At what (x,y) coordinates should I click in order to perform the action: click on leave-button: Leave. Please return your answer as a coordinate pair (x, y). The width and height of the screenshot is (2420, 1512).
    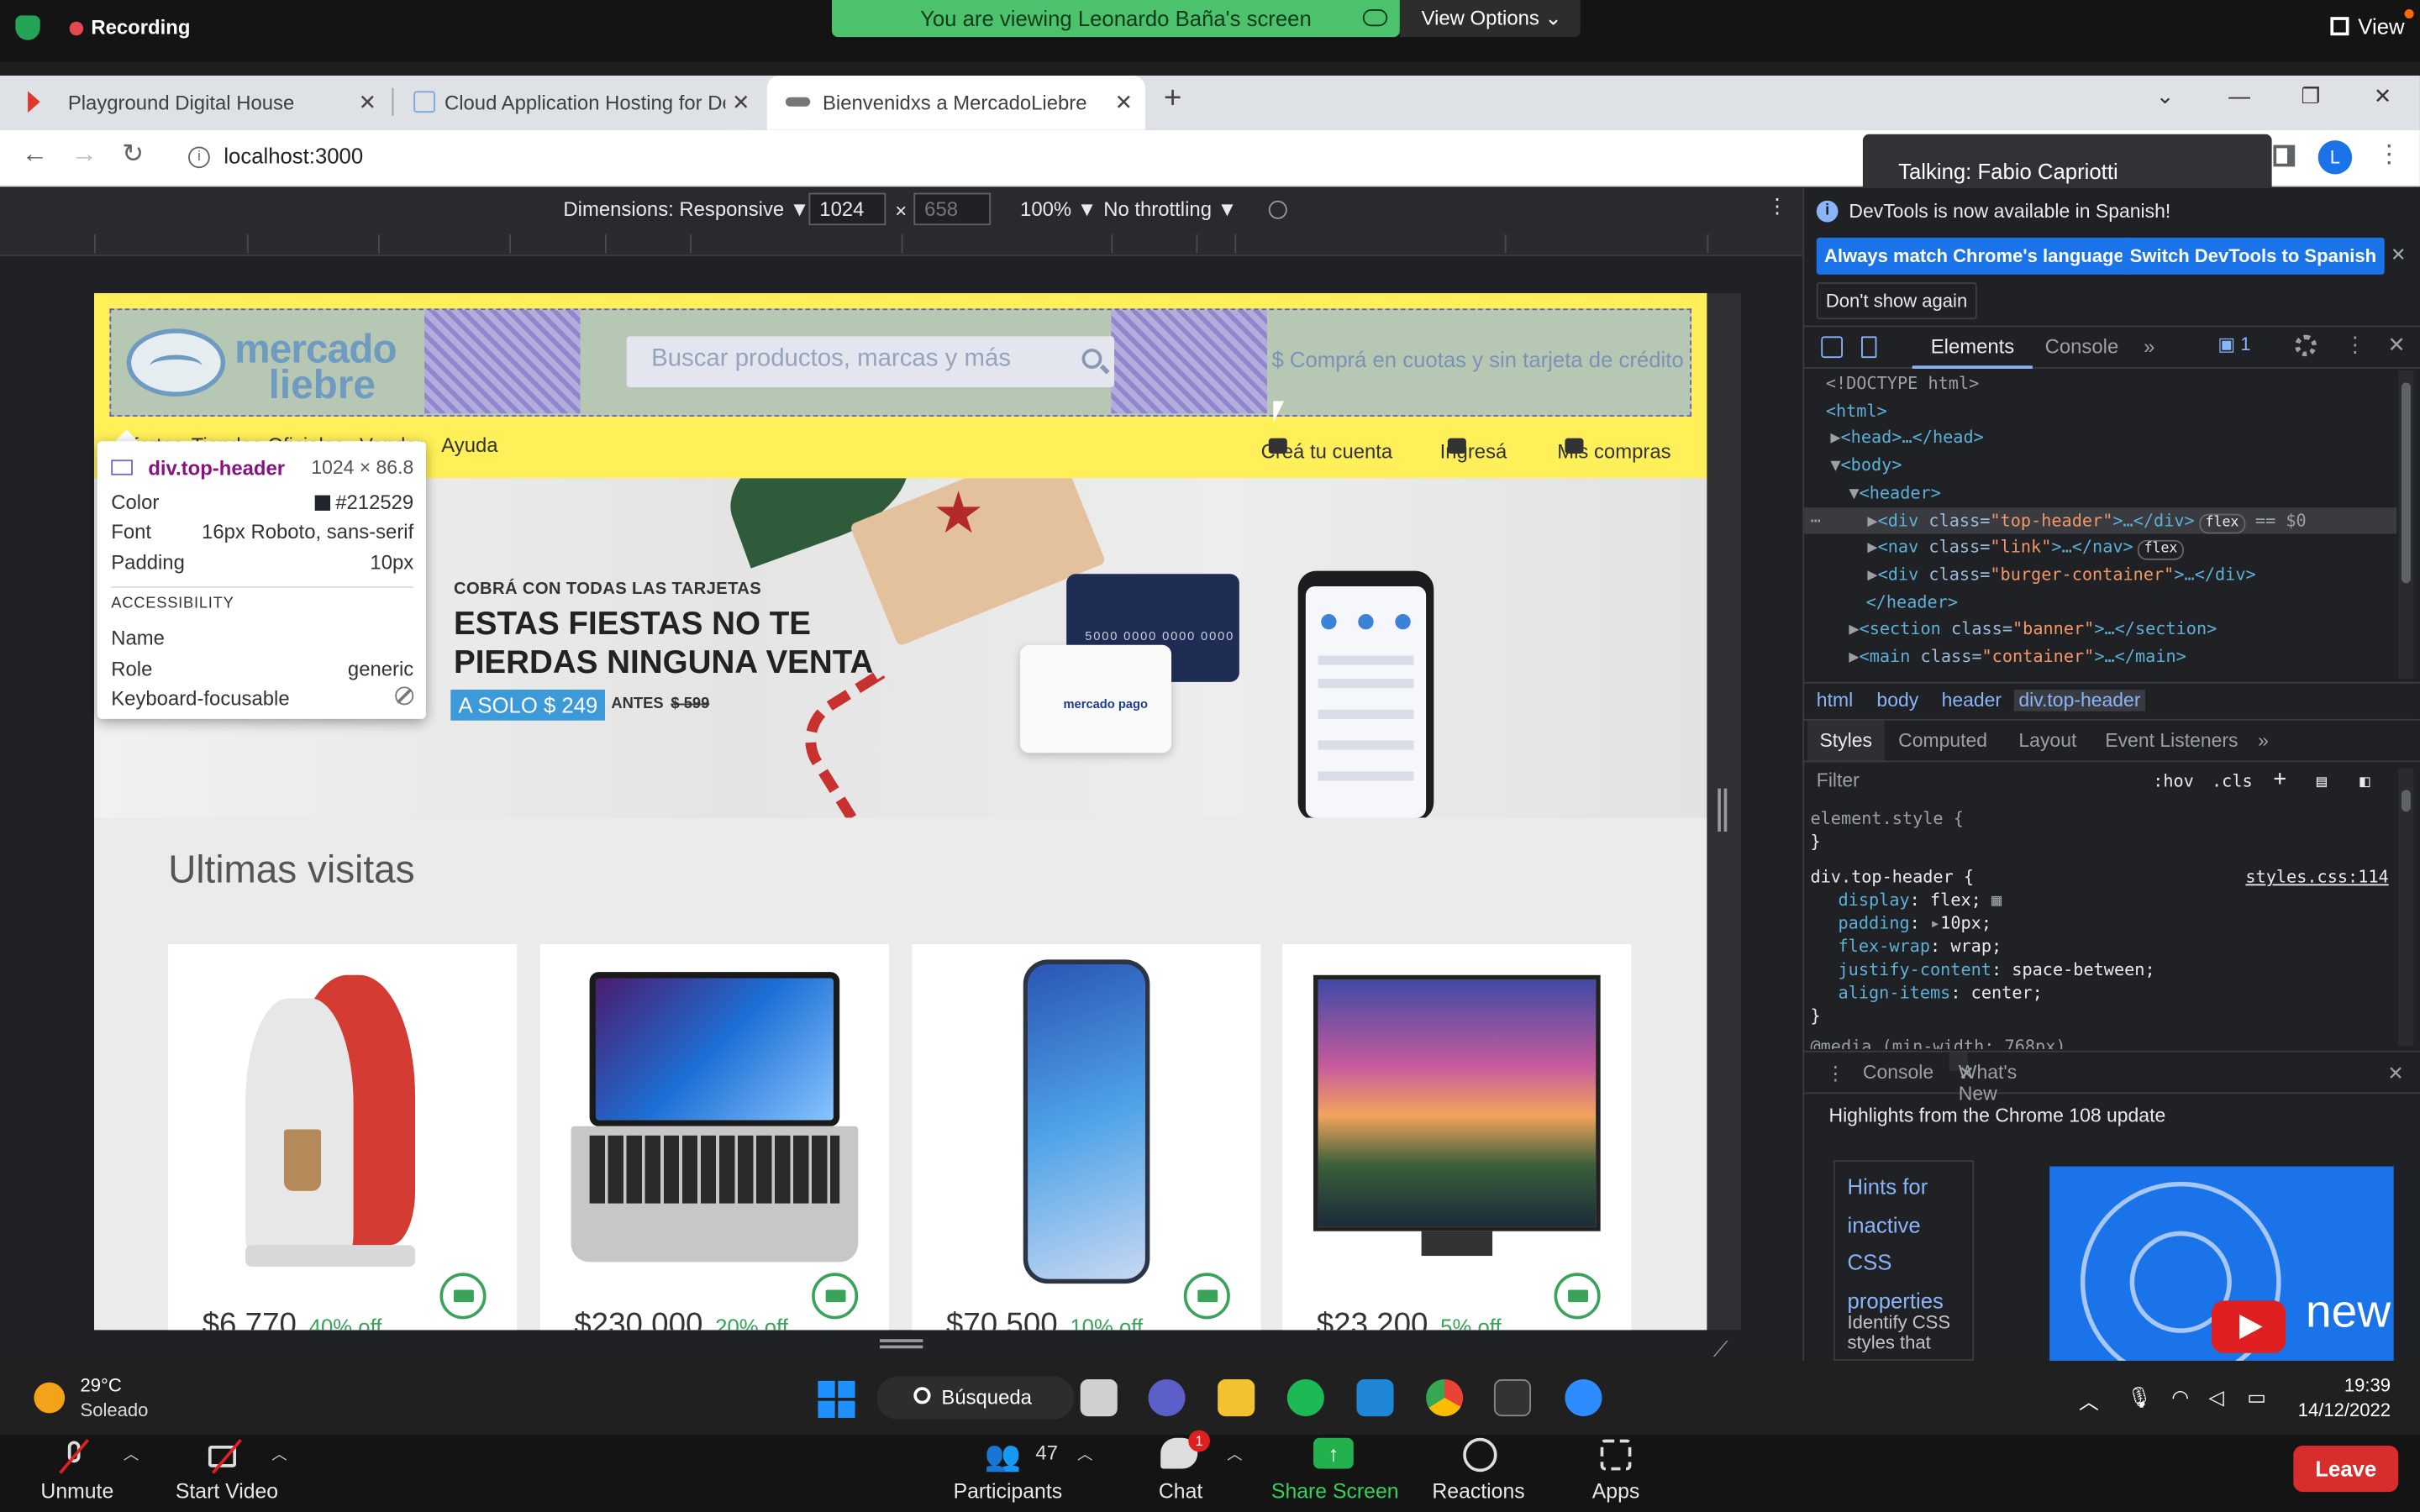
    Looking at the image, I should click on (2346, 1469).